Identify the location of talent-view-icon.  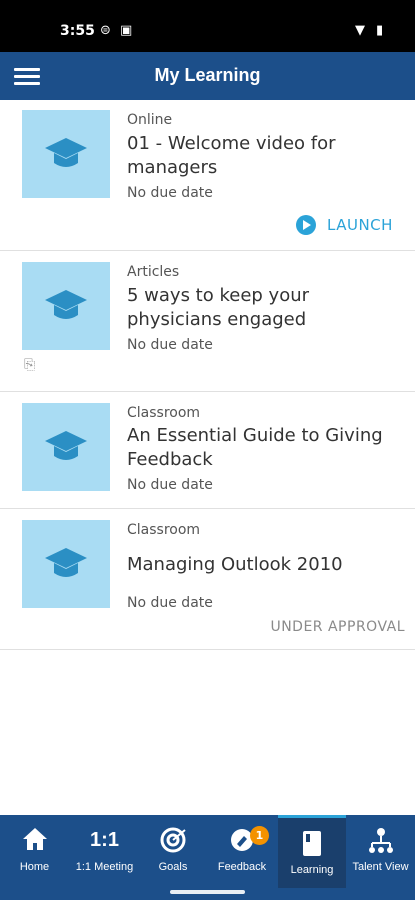
(380, 840).